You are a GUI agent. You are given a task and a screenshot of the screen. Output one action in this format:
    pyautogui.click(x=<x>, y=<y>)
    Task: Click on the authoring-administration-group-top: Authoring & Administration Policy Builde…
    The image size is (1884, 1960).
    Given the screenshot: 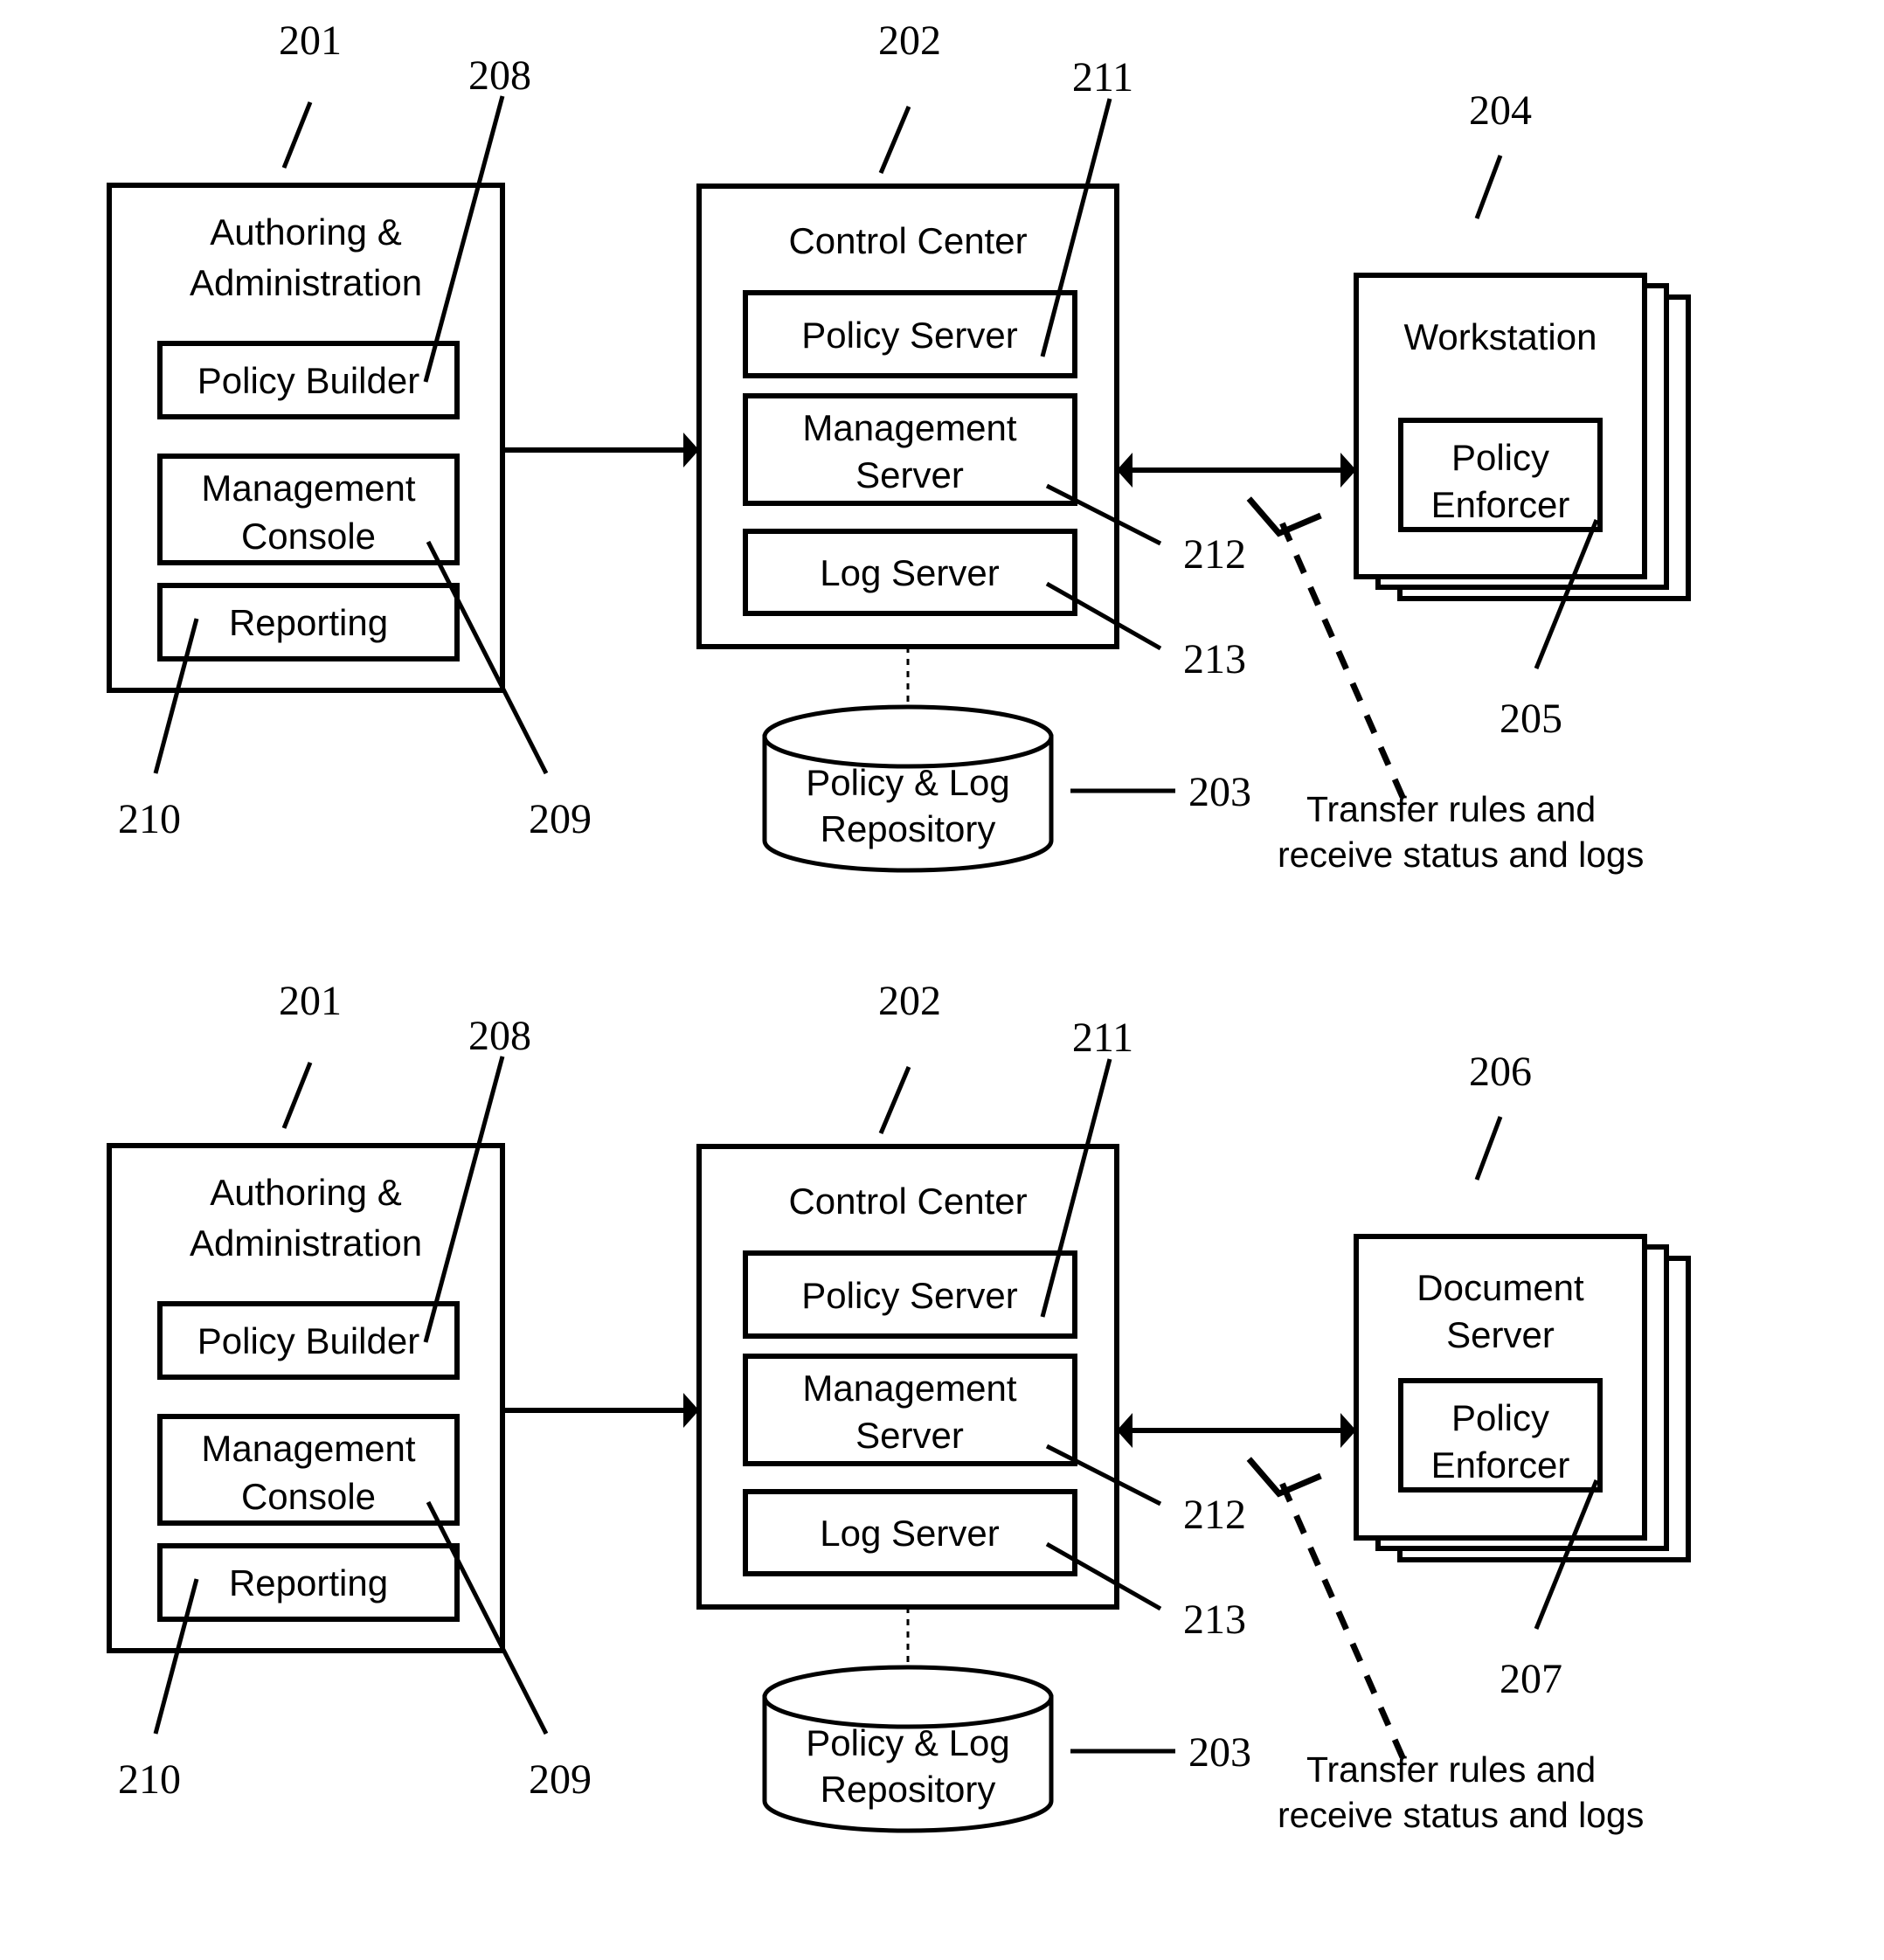 What is the action you would take?
    pyautogui.click(x=306, y=438)
    